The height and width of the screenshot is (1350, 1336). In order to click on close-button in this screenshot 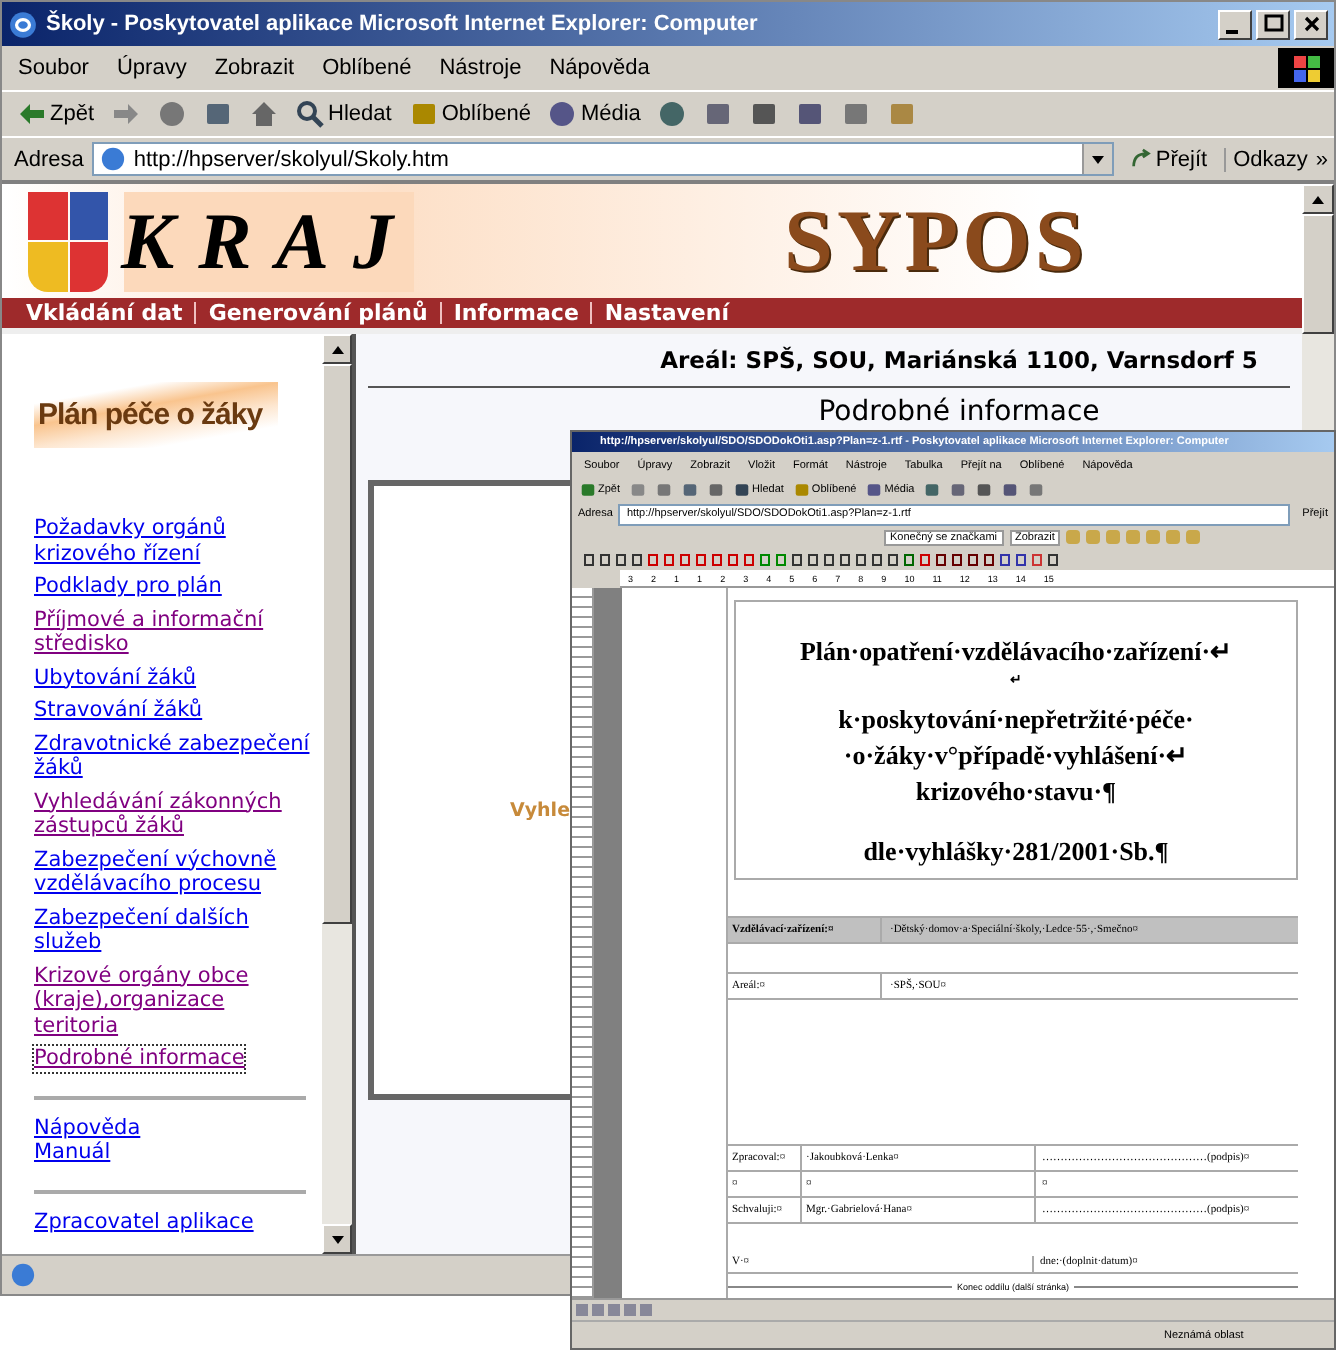, I will do `click(1311, 24)`.